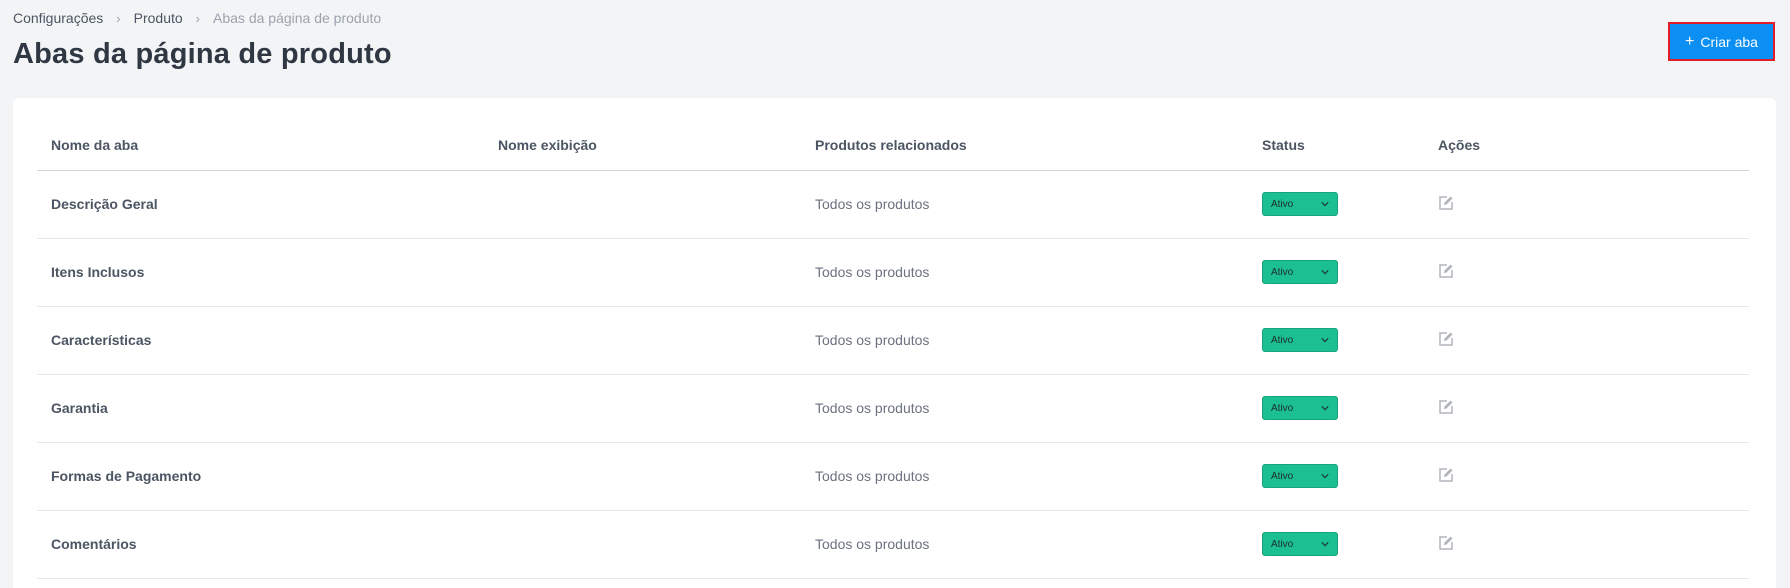 This screenshot has height=588, width=1790. What do you see at coordinates (260, 272) in the screenshot?
I see `tab-name: Itens Inclusos` at bounding box center [260, 272].